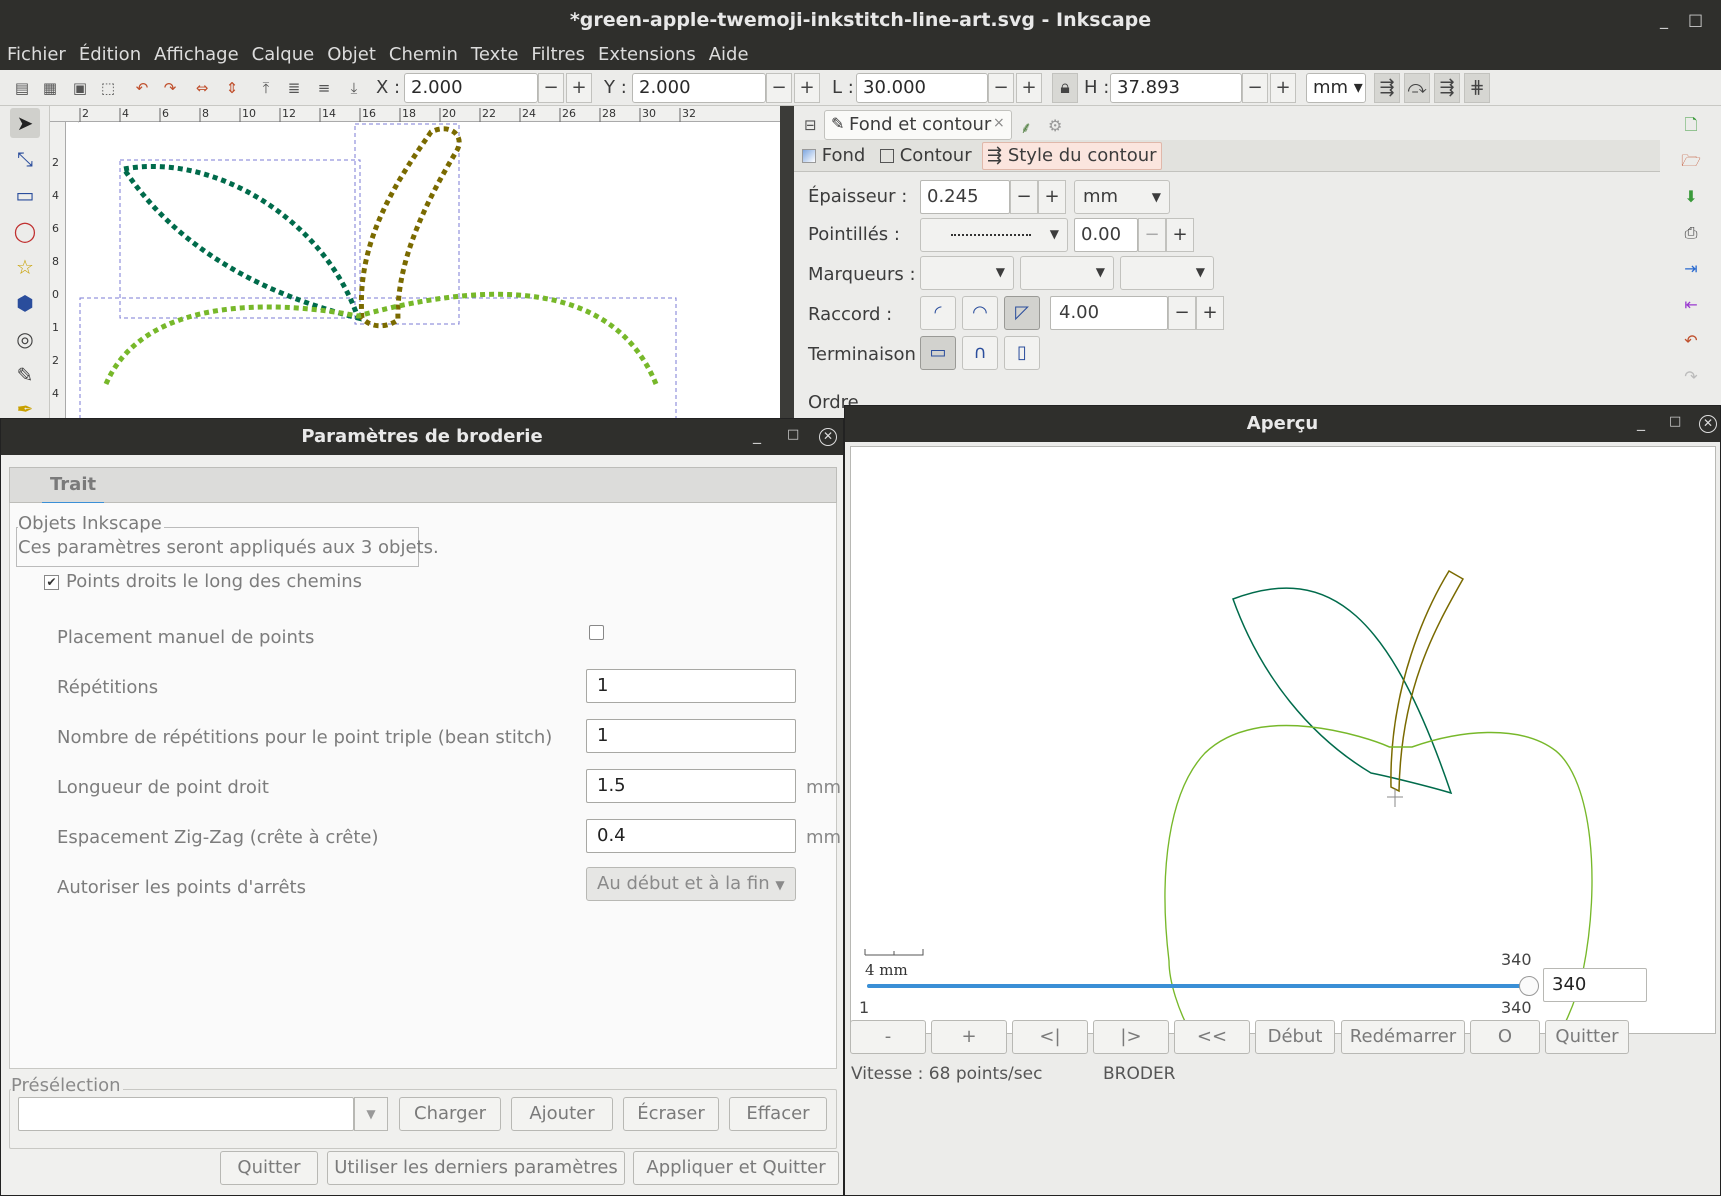 This screenshot has width=1721, height=1196. What do you see at coordinates (108, 88) in the screenshot?
I see `deselect-icon: ⬚` at bounding box center [108, 88].